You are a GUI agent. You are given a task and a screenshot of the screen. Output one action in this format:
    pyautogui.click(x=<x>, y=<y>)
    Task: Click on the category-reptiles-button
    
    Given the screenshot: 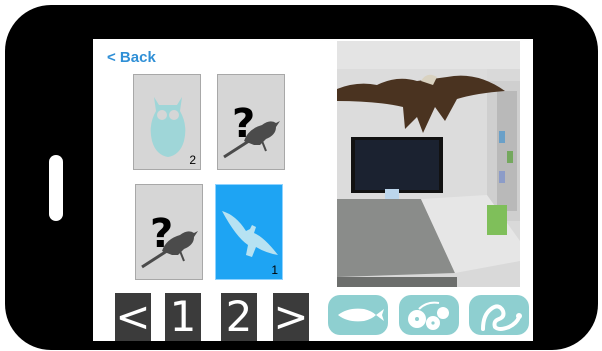 What is the action you would take?
    pyautogui.click(x=499, y=315)
    